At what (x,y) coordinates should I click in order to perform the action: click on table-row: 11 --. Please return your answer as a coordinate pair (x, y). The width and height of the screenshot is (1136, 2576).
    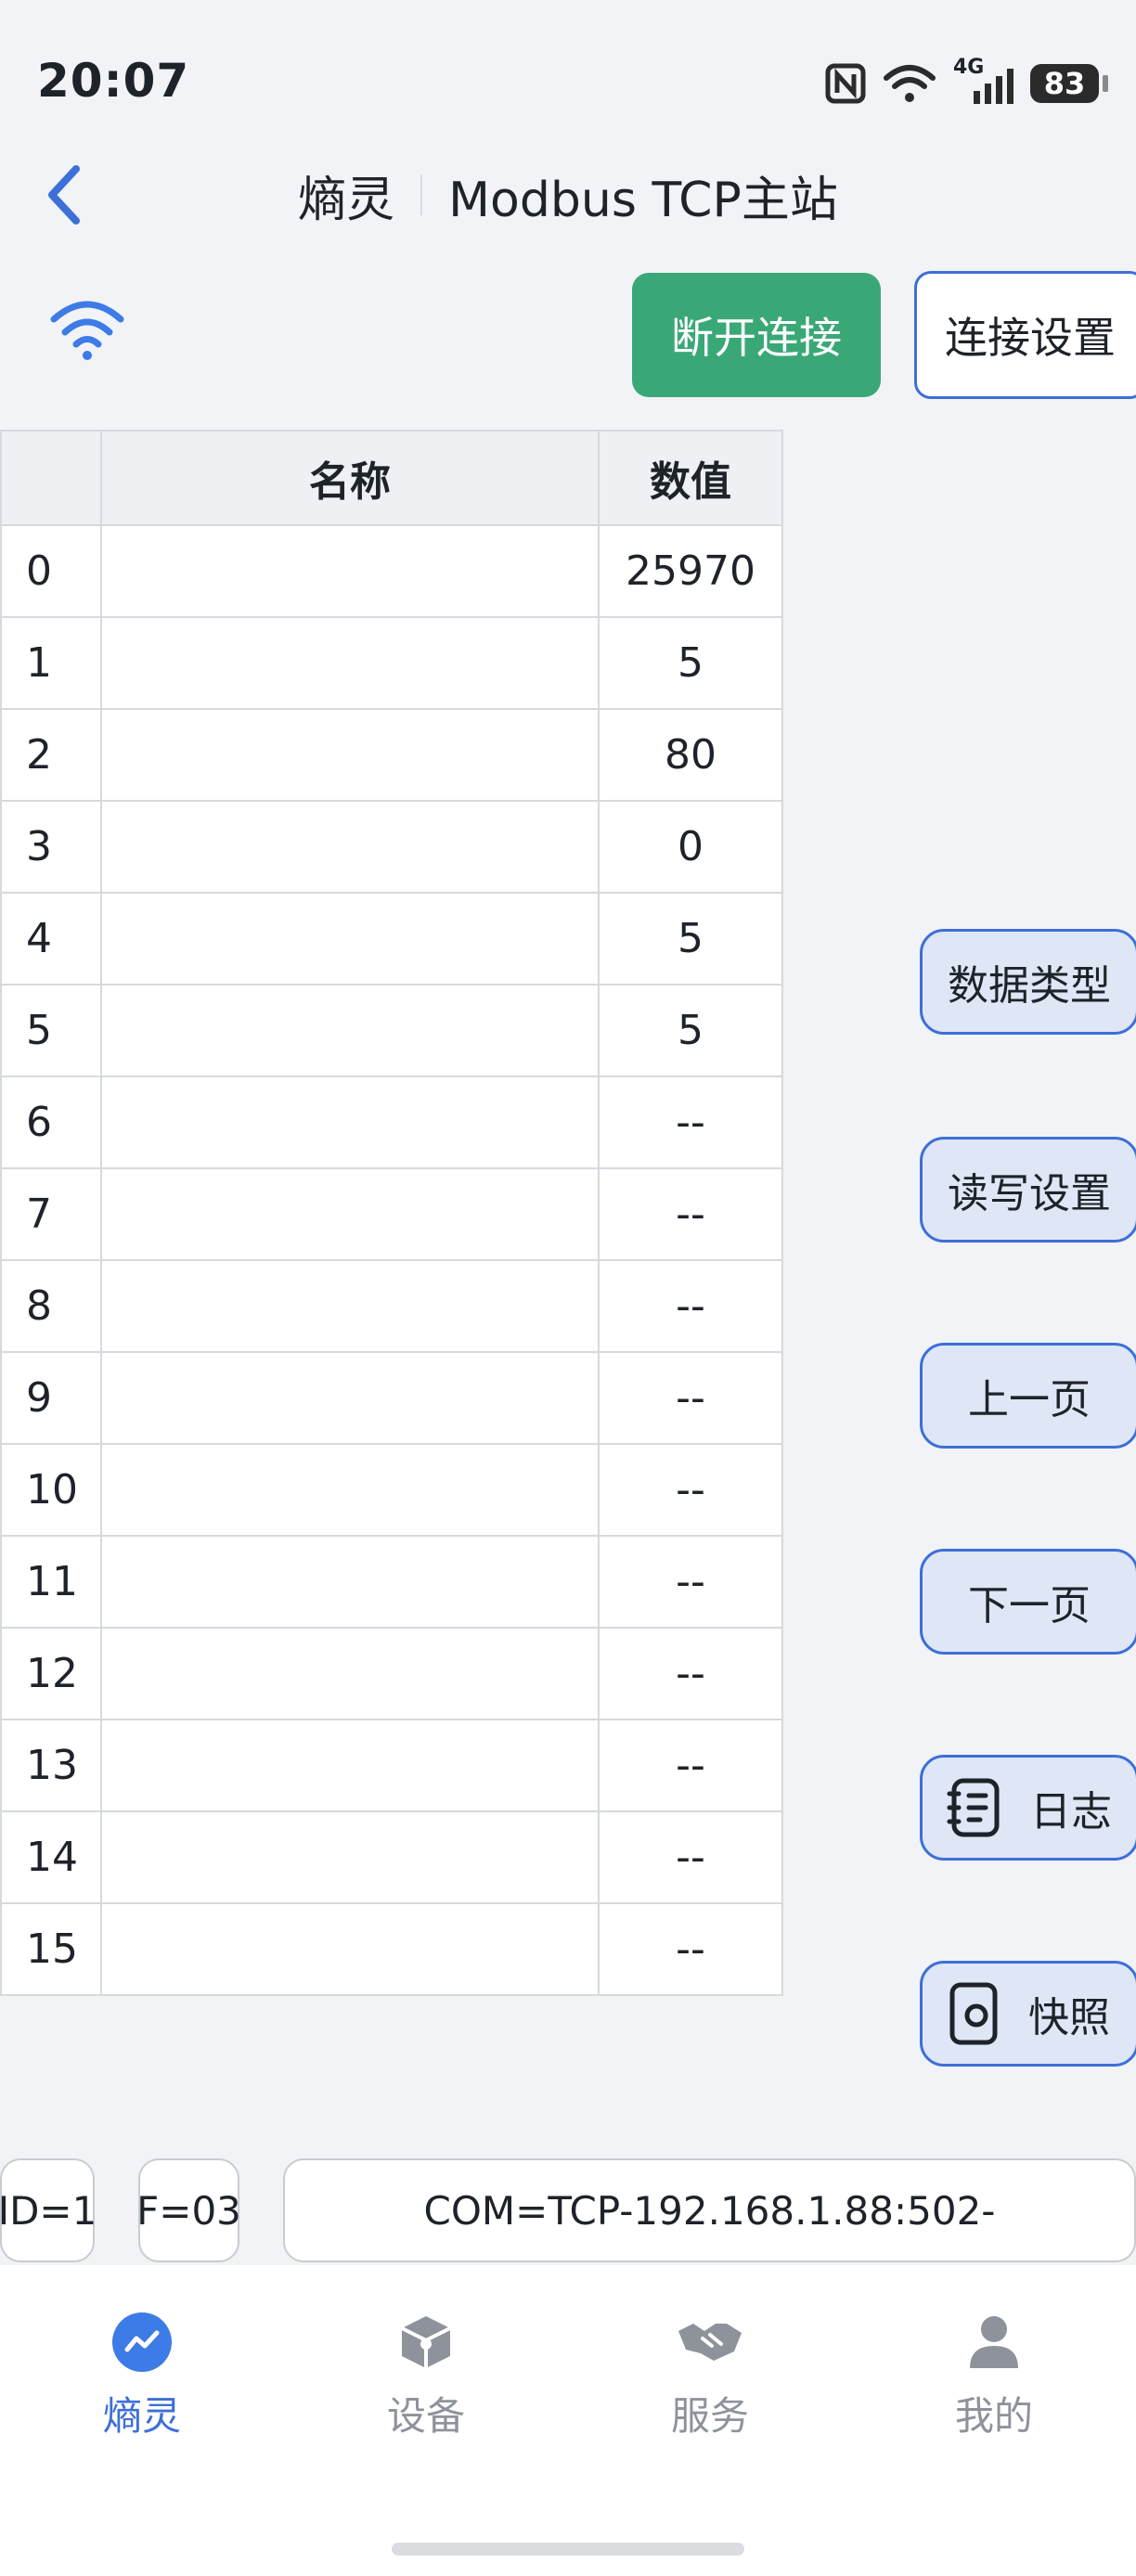
    Looking at the image, I should click on (391, 1582).